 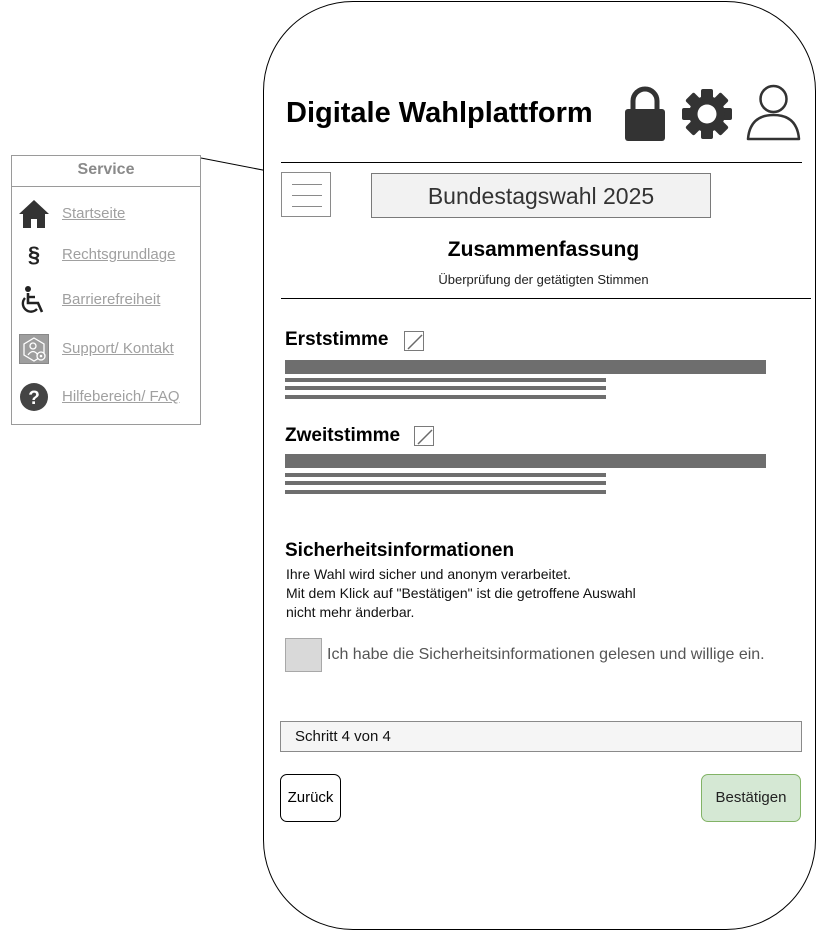 What do you see at coordinates (541, 162) in the screenshot?
I see `header-divider` at bounding box center [541, 162].